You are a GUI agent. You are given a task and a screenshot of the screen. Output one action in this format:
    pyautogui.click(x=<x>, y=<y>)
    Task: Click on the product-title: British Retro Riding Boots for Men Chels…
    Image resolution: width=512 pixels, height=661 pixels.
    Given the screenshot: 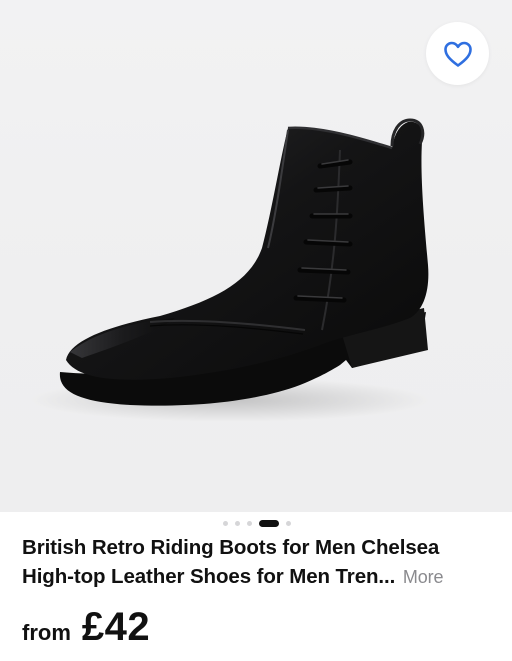 What is the action you would take?
    pyautogui.click(x=257, y=562)
    